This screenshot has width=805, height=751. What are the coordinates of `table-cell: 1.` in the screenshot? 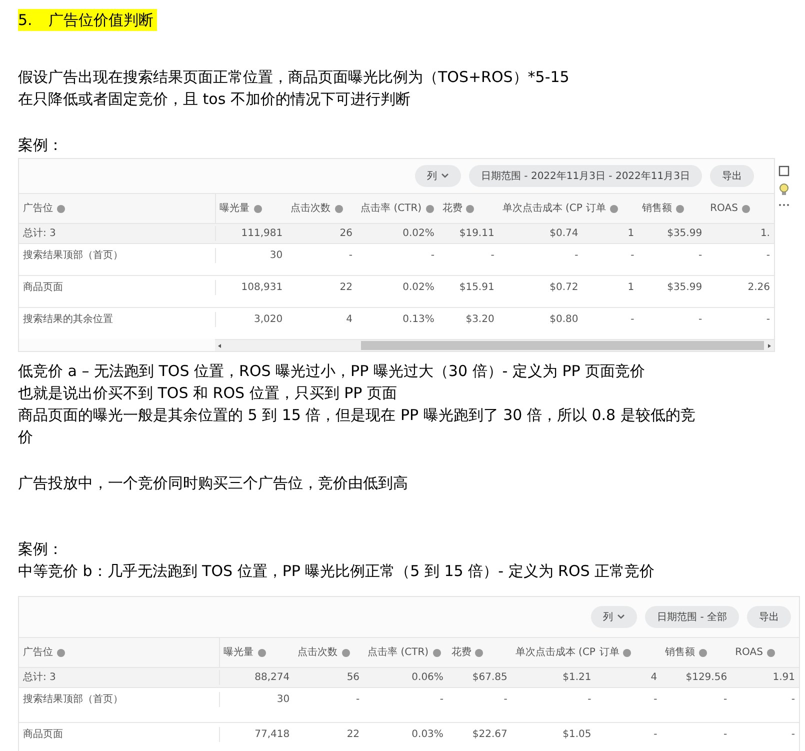 It's located at (765, 233).